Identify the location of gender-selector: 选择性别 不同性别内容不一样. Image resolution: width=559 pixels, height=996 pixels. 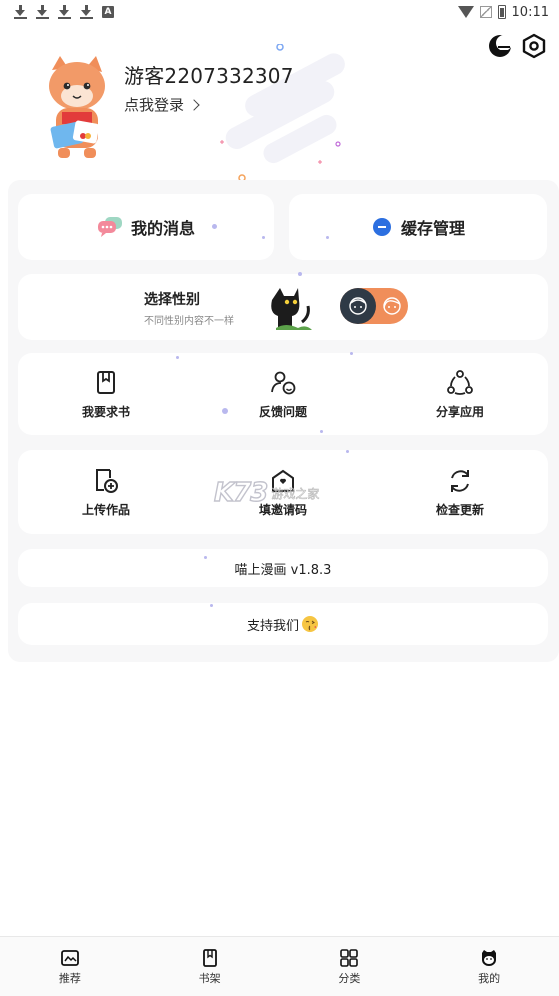
(283, 307).